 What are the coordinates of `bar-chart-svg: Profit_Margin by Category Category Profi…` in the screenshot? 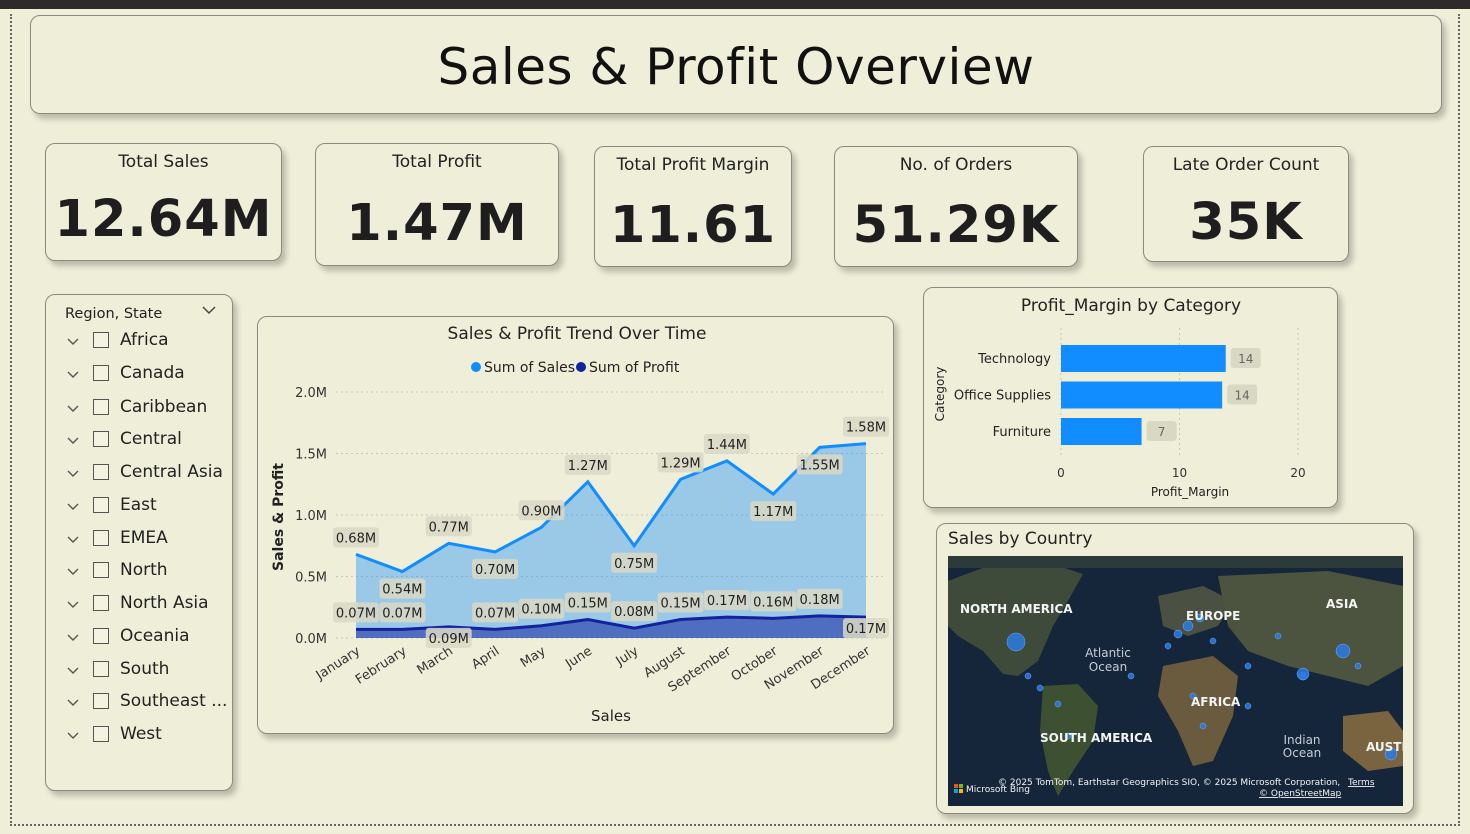 It's located at (1119, 397).